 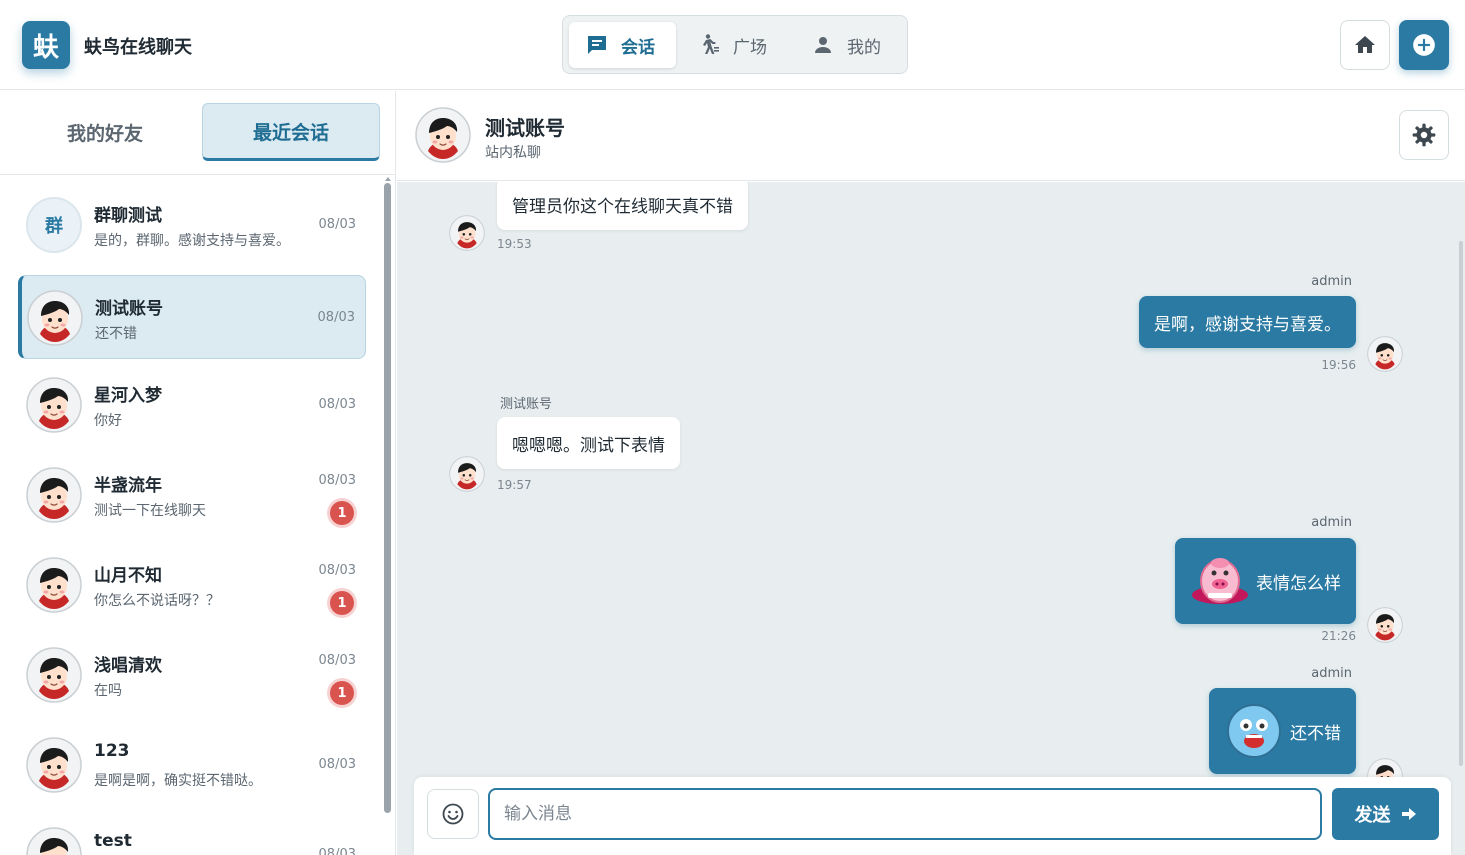 I want to click on home-button, so click(x=1365, y=45).